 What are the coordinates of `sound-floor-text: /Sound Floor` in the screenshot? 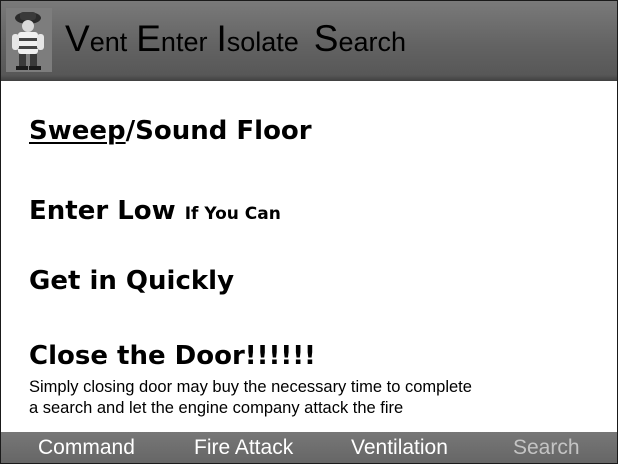 It's located at (218, 131).